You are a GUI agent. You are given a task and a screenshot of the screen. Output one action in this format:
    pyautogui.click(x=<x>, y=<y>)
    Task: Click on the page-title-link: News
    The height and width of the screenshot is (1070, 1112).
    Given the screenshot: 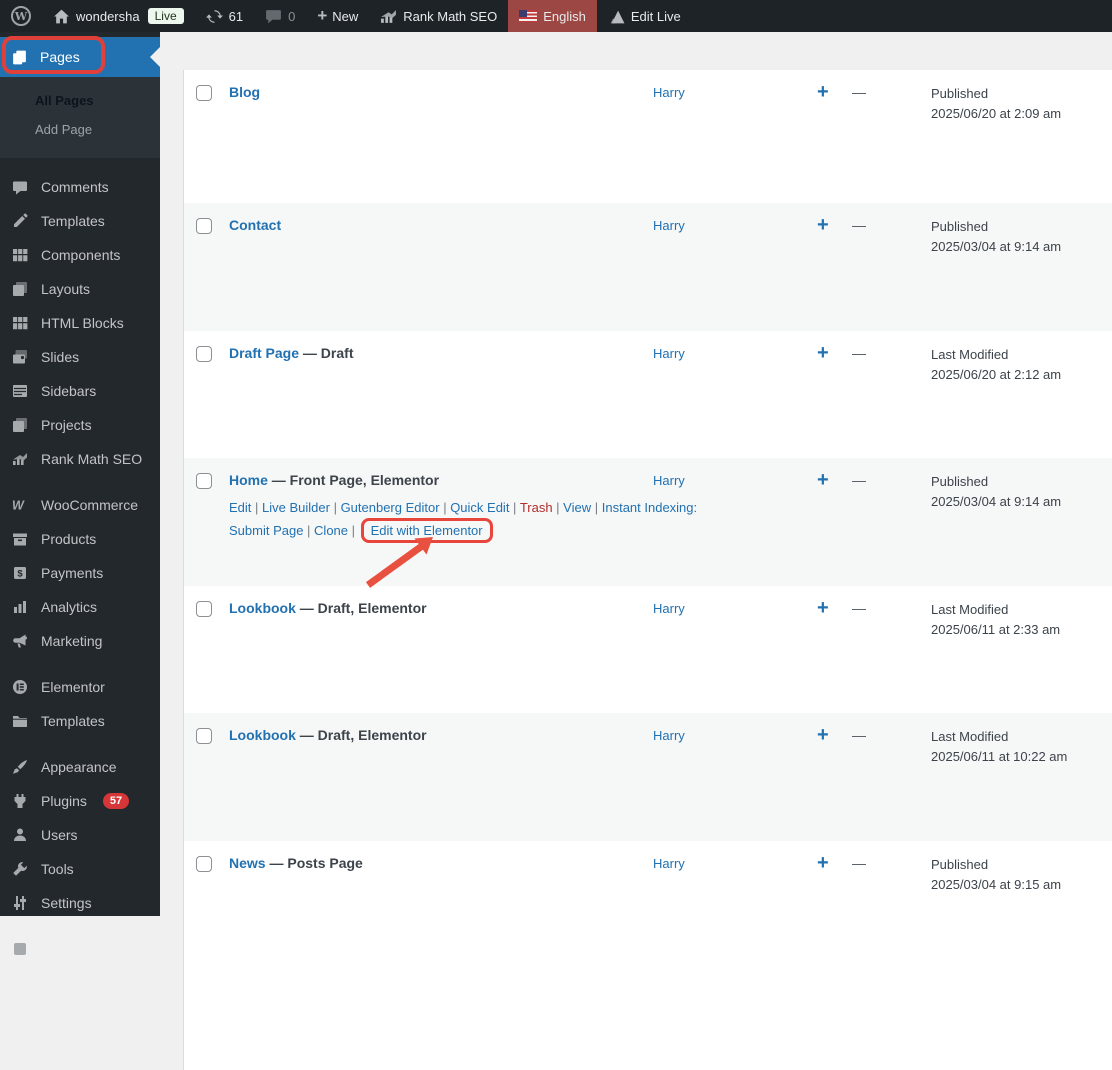 What is the action you would take?
    pyautogui.click(x=247, y=863)
    